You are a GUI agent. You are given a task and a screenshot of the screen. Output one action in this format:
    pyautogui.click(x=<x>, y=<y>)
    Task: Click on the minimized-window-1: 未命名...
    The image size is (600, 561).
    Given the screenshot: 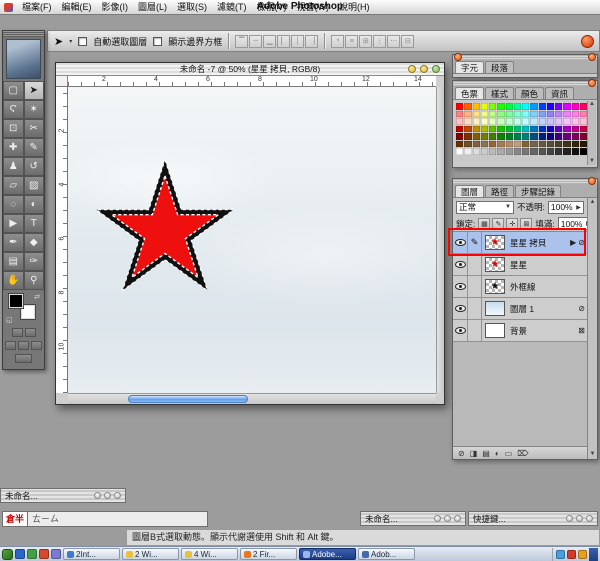 What is the action you would take?
    pyautogui.click(x=63, y=495)
    